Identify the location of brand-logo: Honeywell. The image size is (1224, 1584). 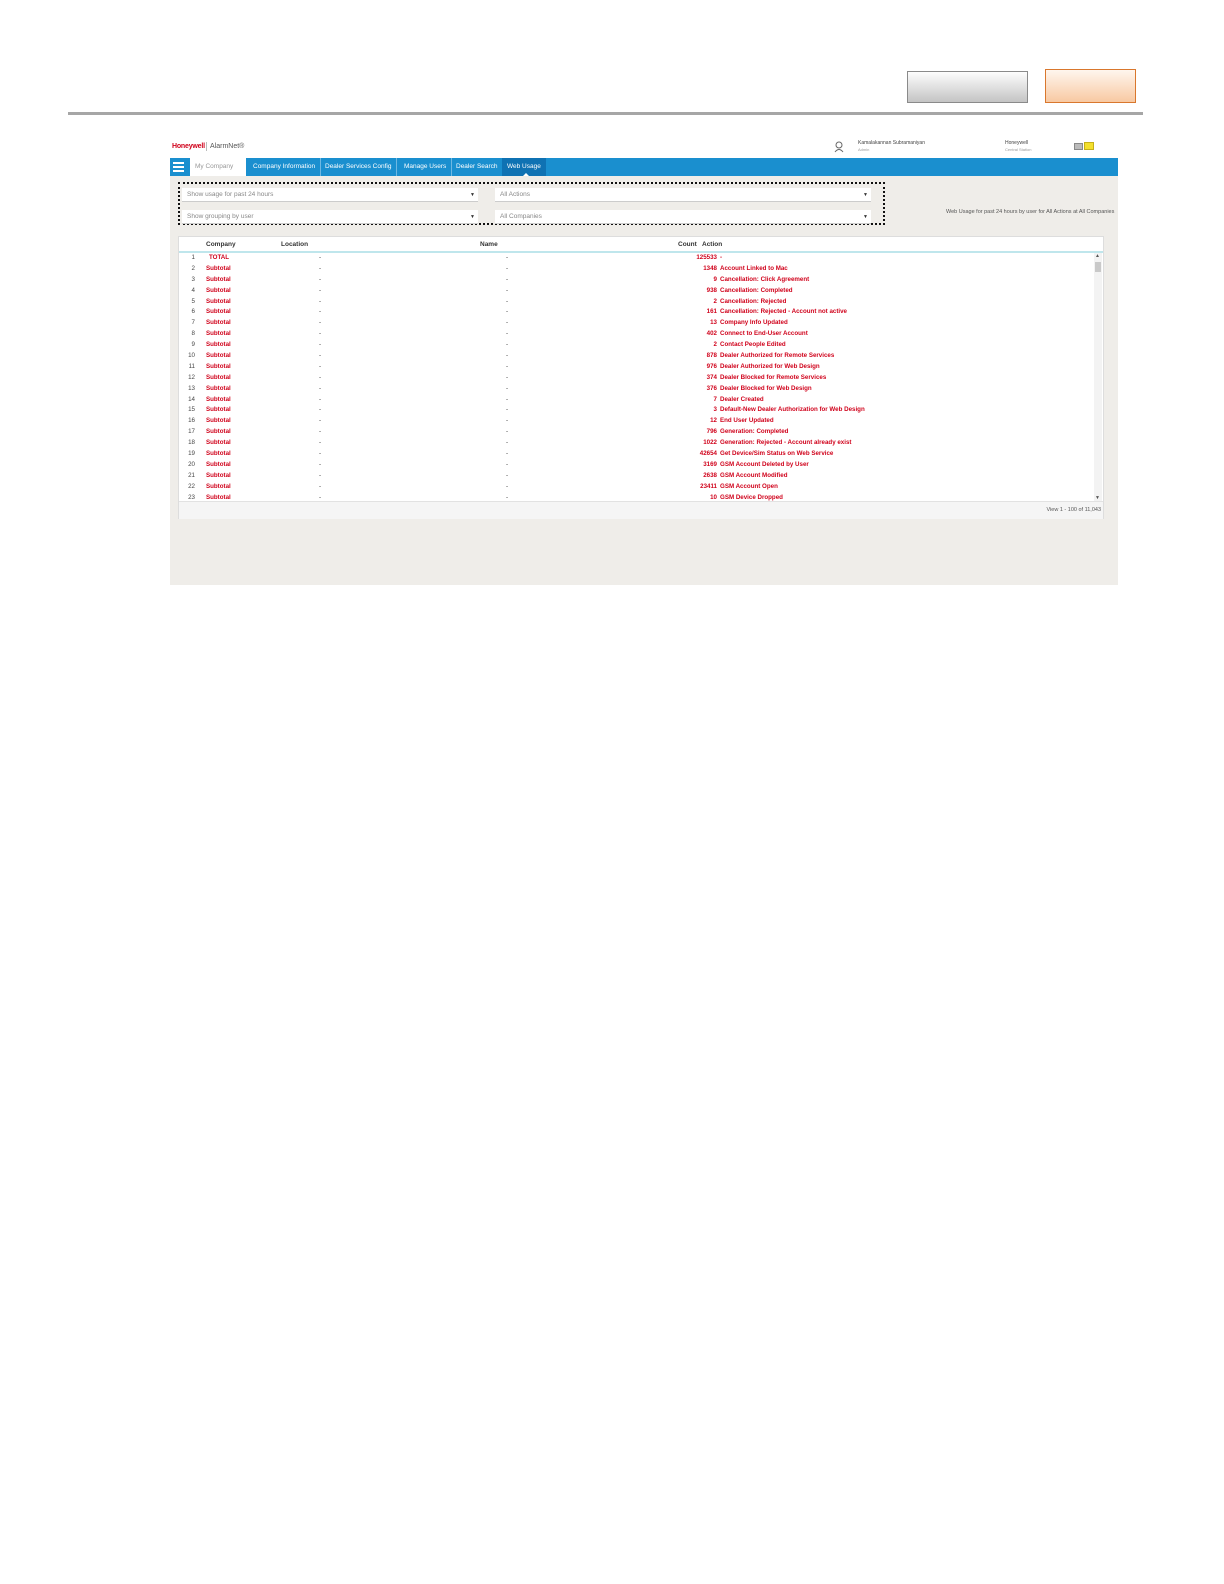
(188, 146).